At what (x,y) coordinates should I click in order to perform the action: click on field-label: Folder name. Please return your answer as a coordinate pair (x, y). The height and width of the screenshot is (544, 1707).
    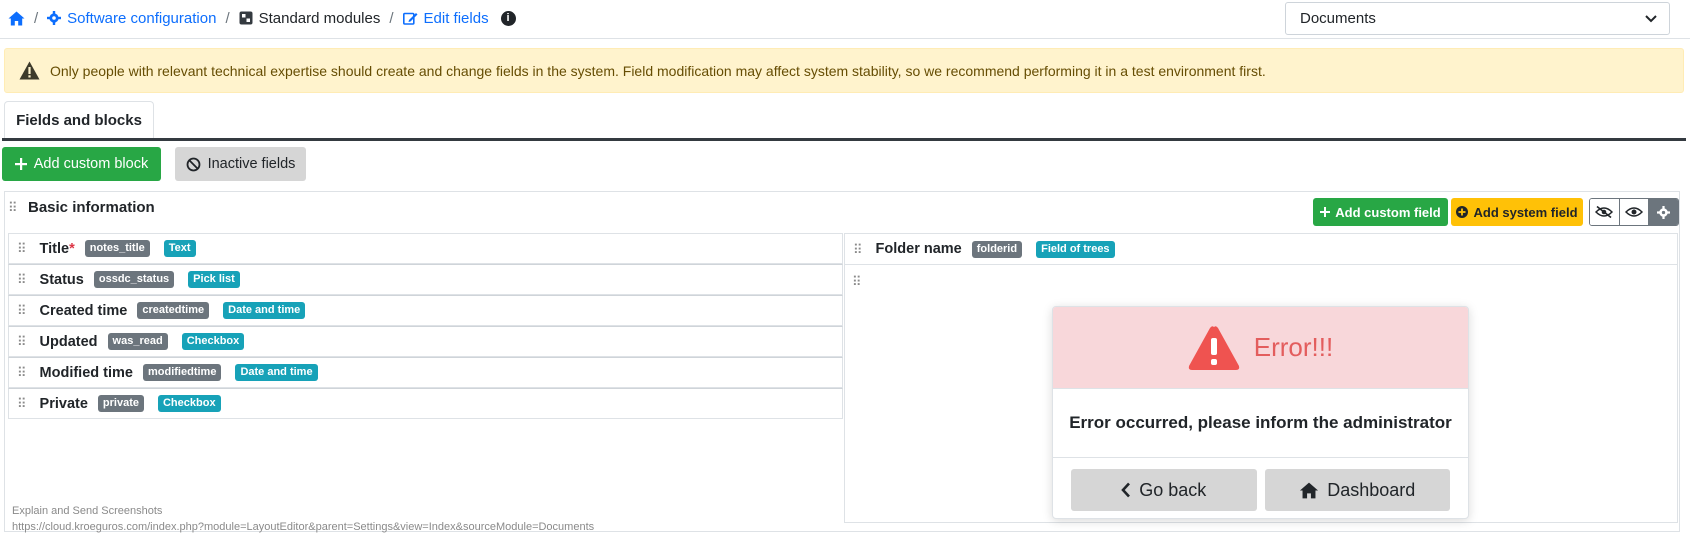
    Looking at the image, I should click on (918, 249).